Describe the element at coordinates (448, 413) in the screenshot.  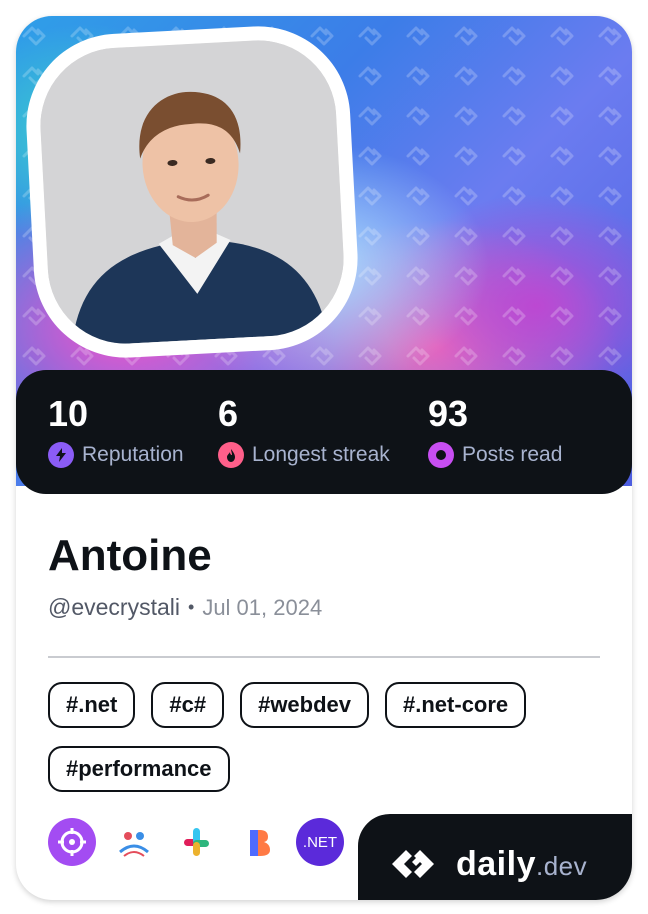
I see `posts-value: 93` at that location.